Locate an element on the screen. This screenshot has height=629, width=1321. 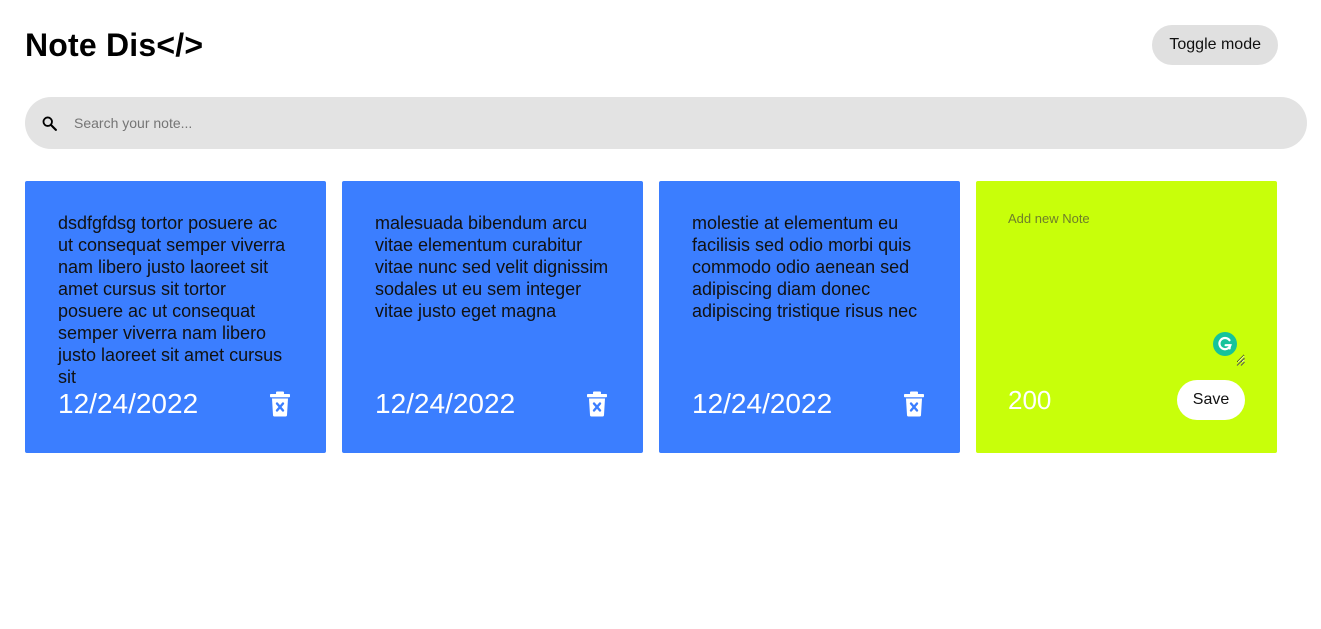
save-button: Save is located at coordinates (1211, 400).